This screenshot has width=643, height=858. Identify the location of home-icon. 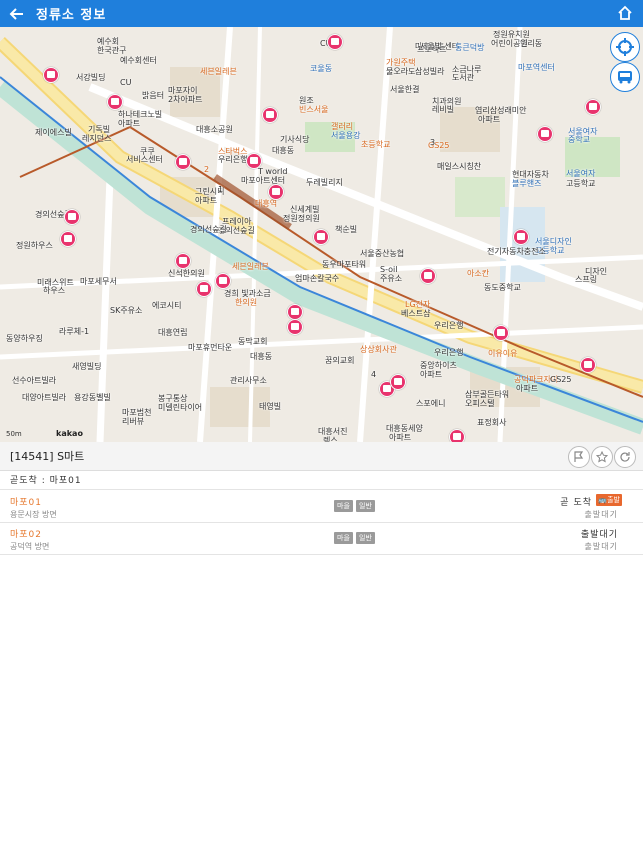
(625, 12).